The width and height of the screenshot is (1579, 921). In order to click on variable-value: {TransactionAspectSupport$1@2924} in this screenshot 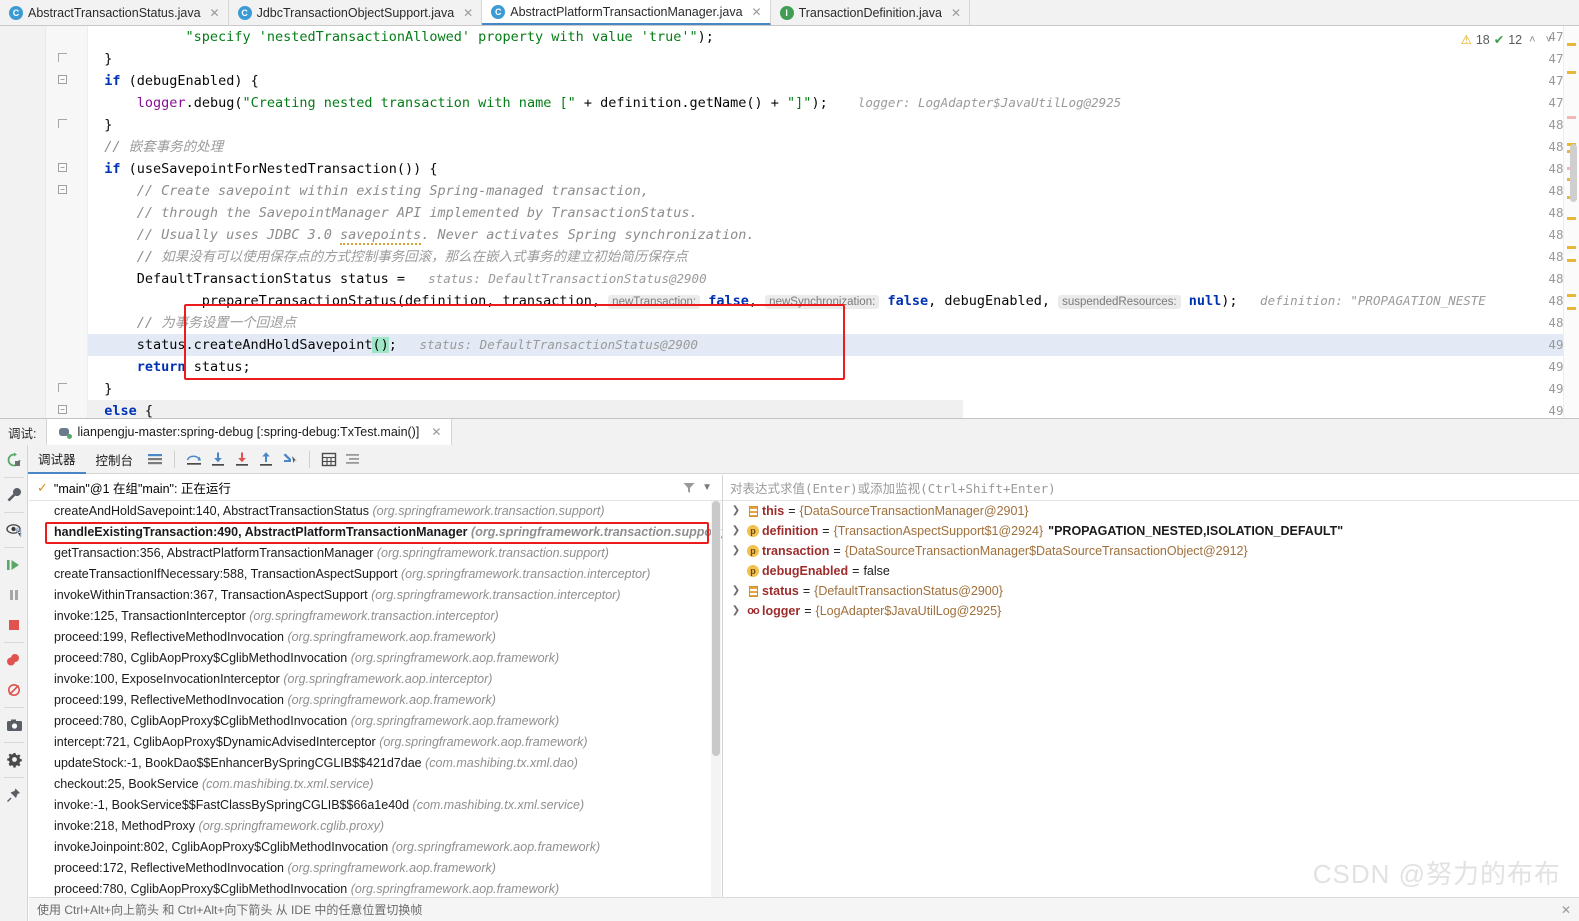, I will do `click(938, 531)`.